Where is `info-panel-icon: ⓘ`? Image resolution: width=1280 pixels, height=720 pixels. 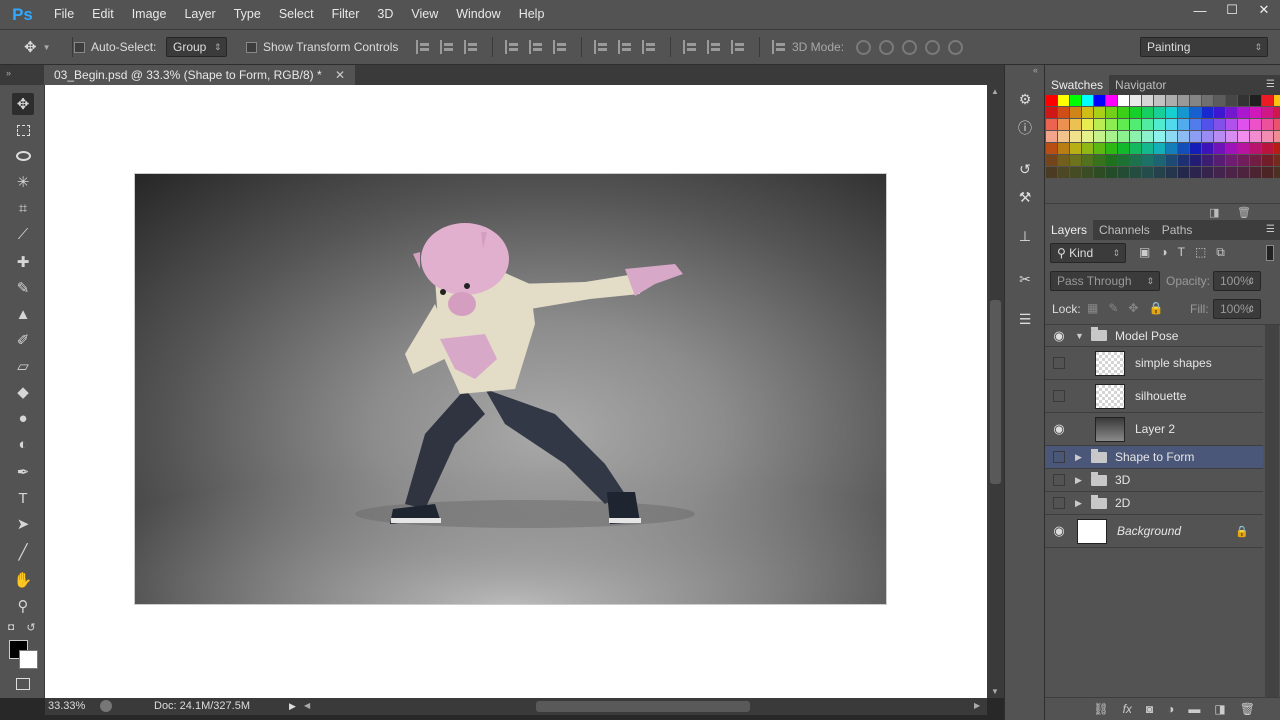 info-panel-icon: ⓘ is located at coordinates (1025, 128).